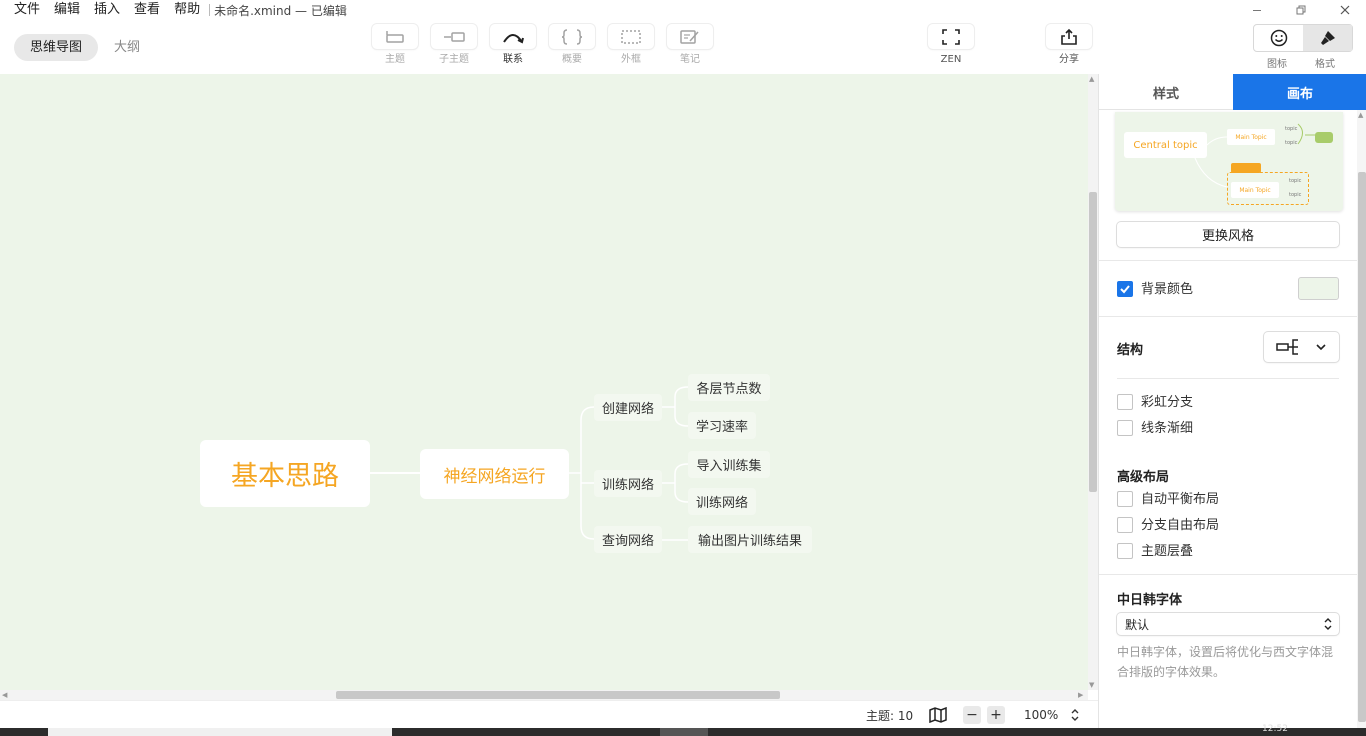 The height and width of the screenshot is (736, 1366). Describe the element at coordinates (1362, 447) in the screenshot. I see `panel-scroll-thumb` at that location.